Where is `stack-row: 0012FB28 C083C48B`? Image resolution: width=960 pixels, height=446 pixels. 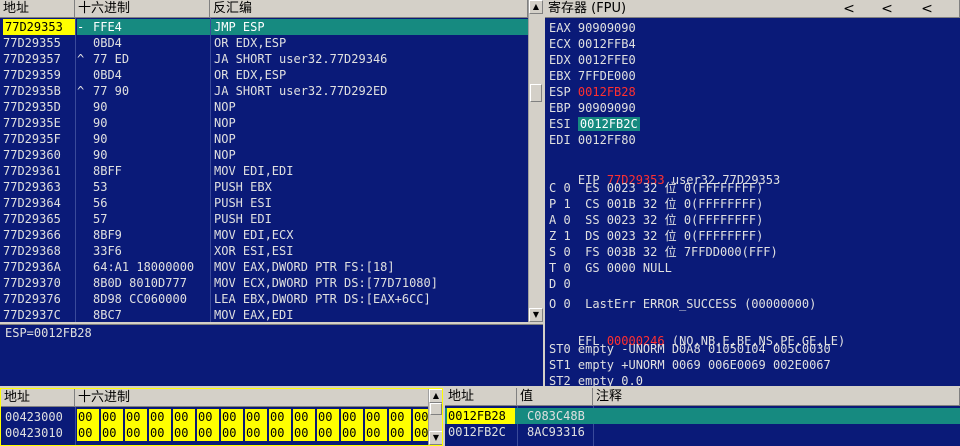
stack-row: 0012FB28 C083C48B is located at coordinates (702, 416).